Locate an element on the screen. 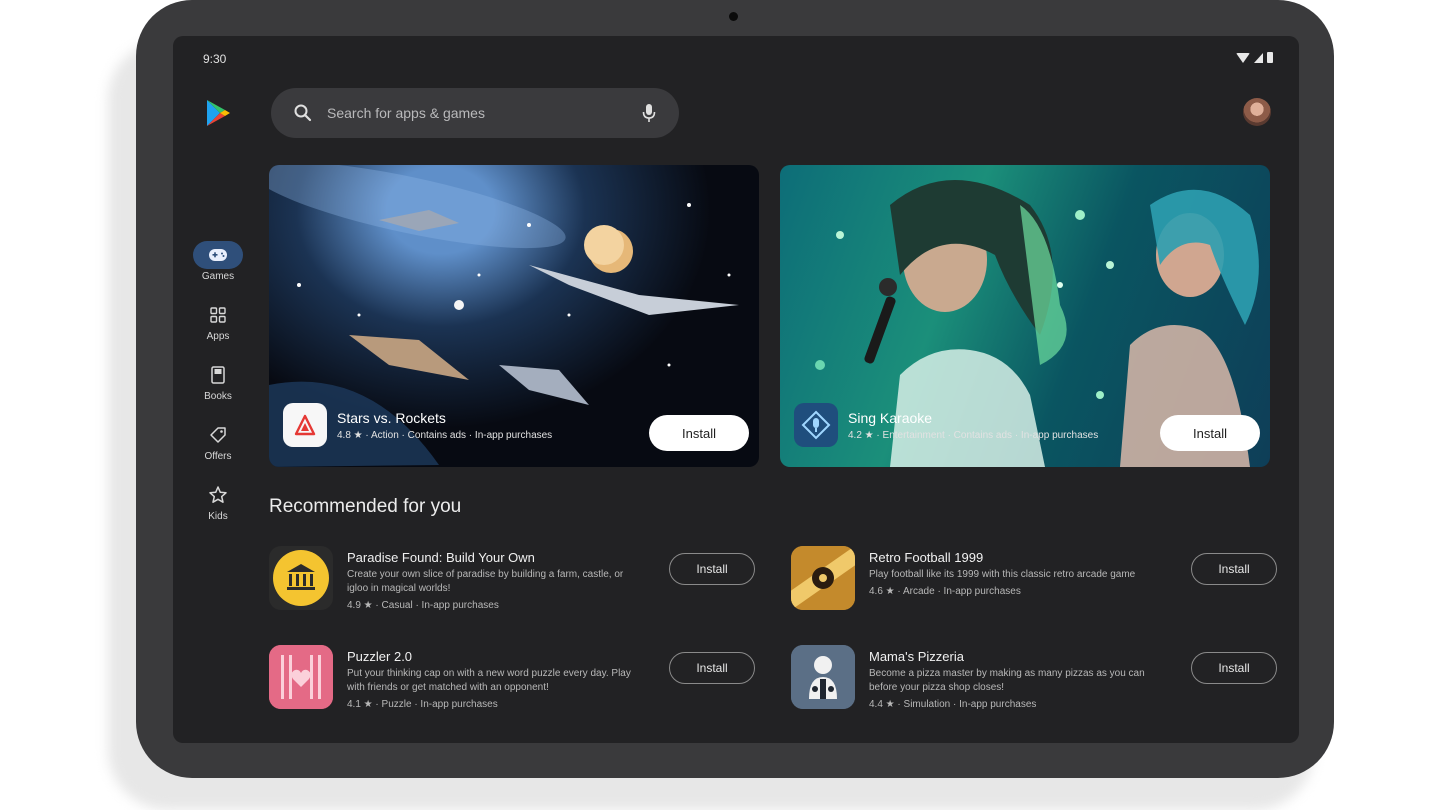 The width and height of the screenshot is (1440, 810). search-icon is located at coordinates (303, 113).